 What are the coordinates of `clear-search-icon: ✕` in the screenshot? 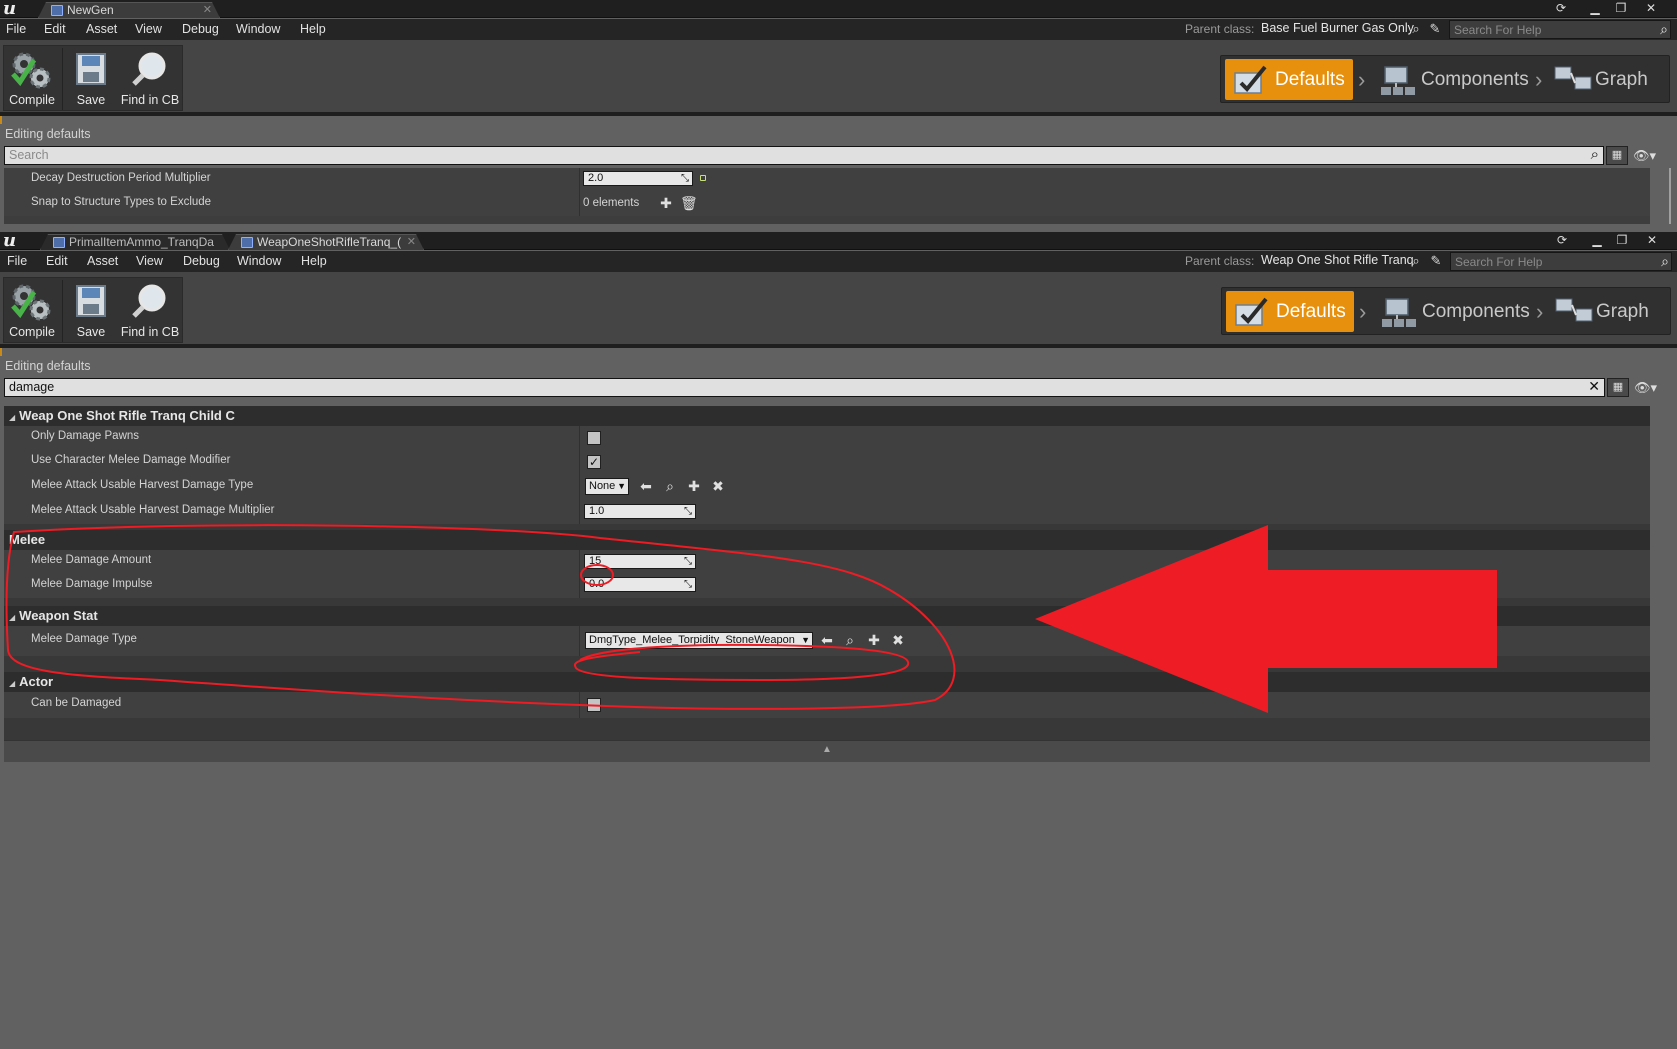 It's located at (1594, 386).